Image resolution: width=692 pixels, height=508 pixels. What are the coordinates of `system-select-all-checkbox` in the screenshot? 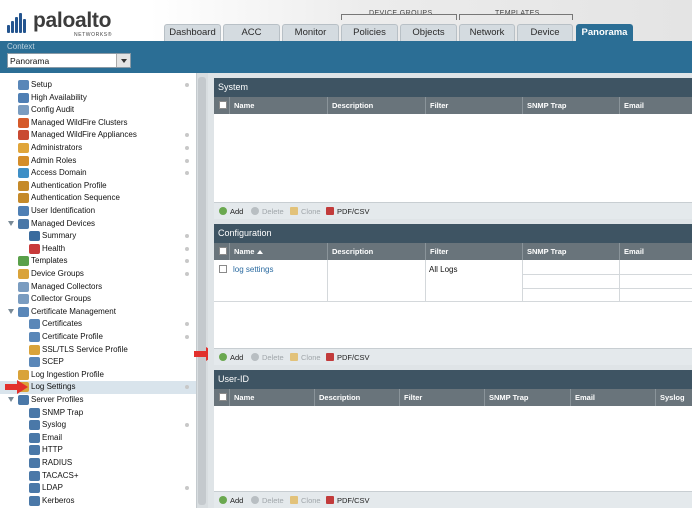 It's located at (223, 105).